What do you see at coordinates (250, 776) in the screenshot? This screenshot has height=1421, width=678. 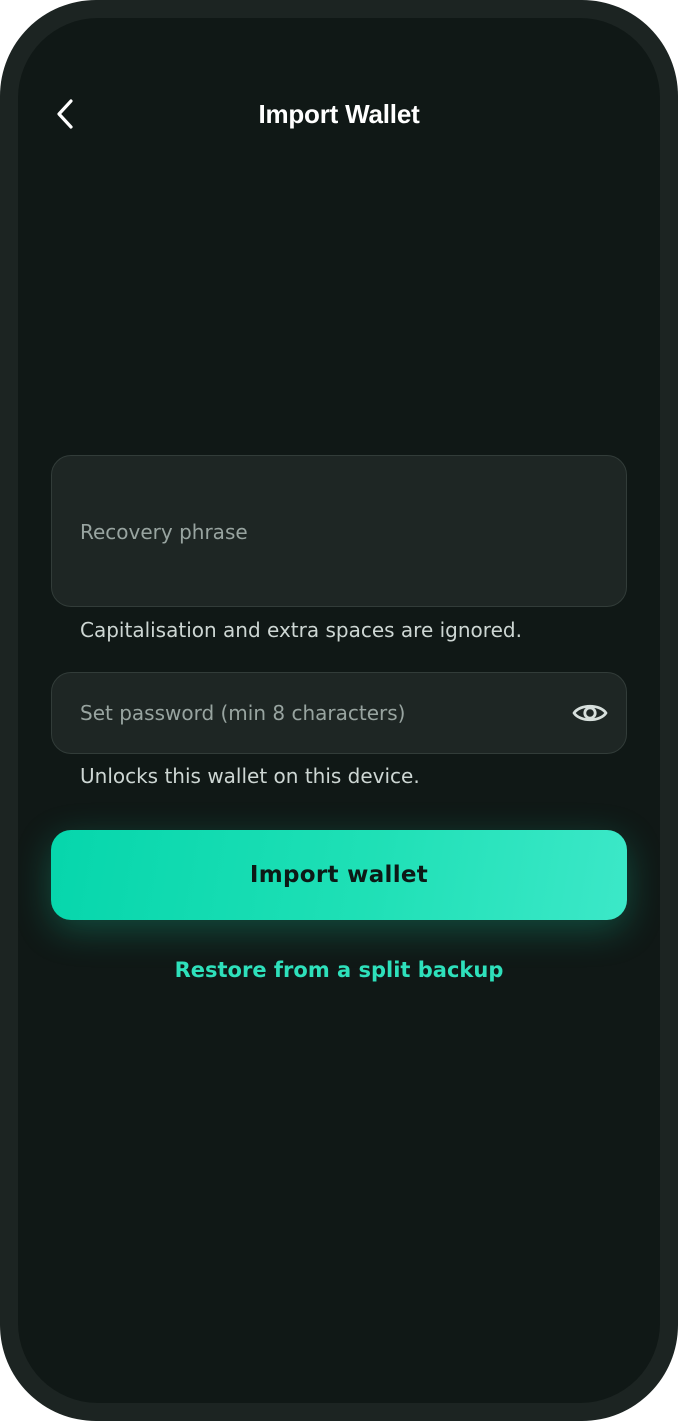 I see `password-helper-text: Unlocks this wallet on this device.` at bounding box center [250, 776].